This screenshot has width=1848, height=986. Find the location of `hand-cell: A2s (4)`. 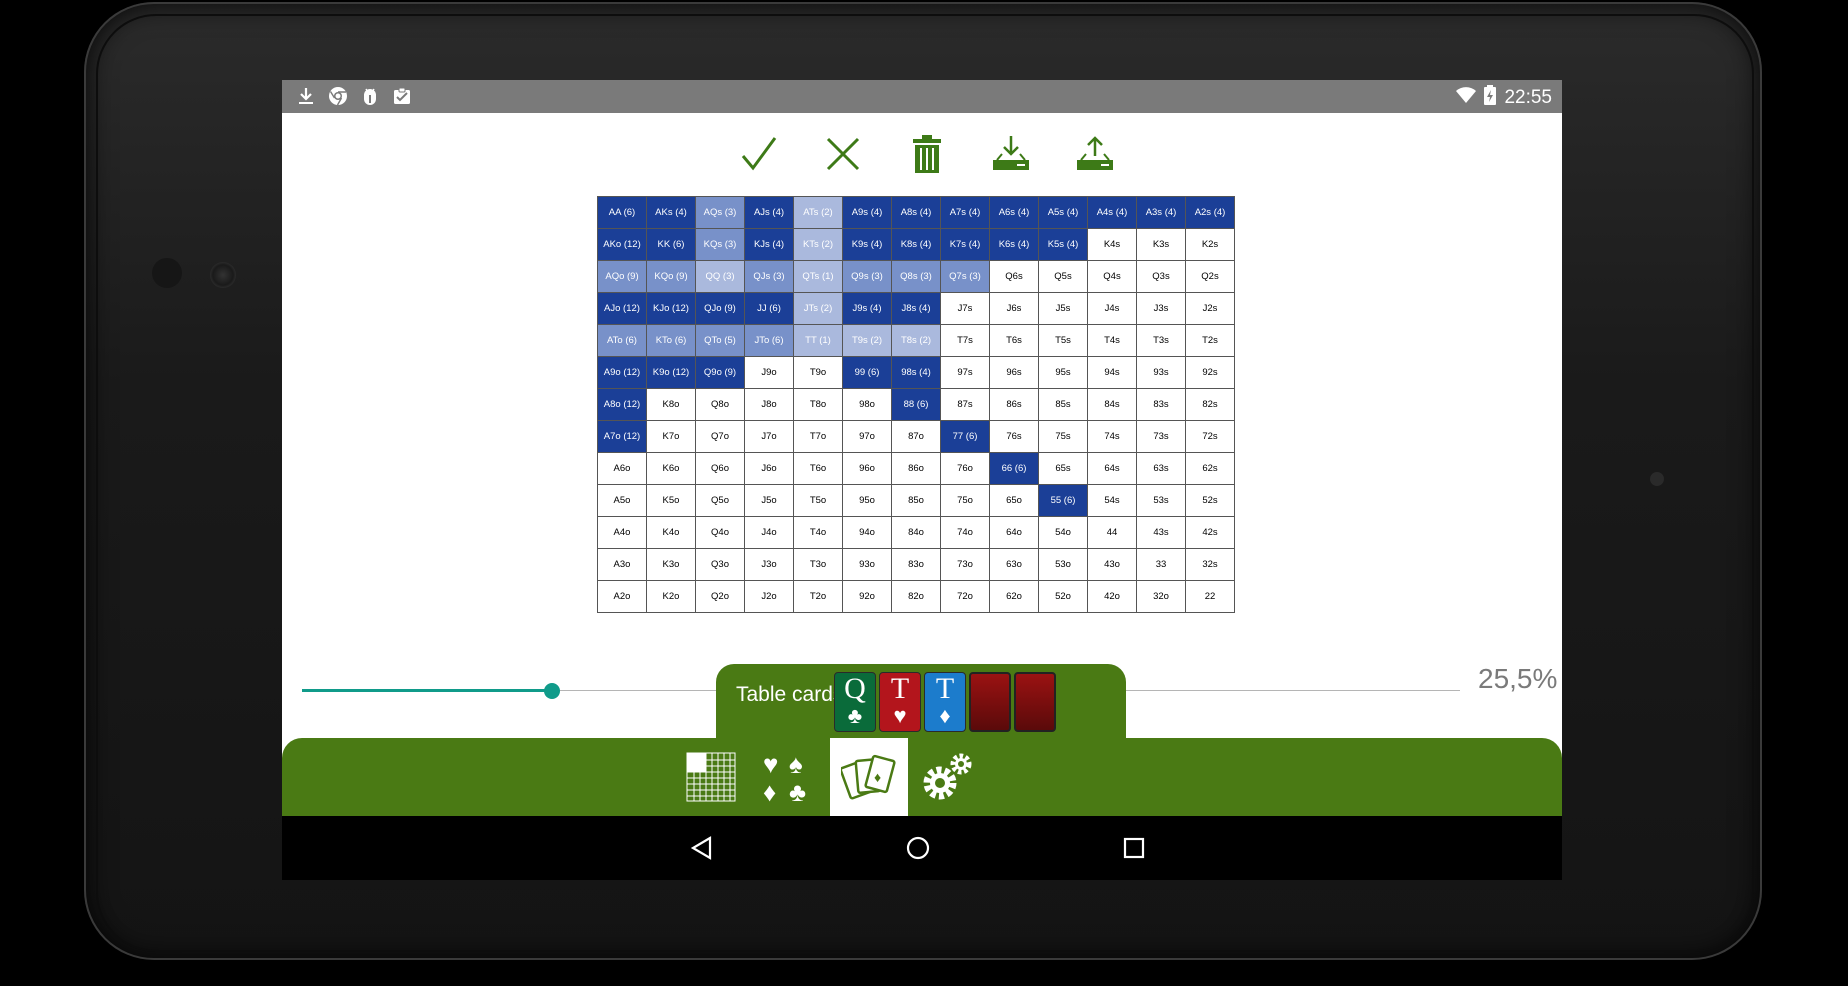

hand-cell: A2s (4) is located at coordinates (1210, 212).